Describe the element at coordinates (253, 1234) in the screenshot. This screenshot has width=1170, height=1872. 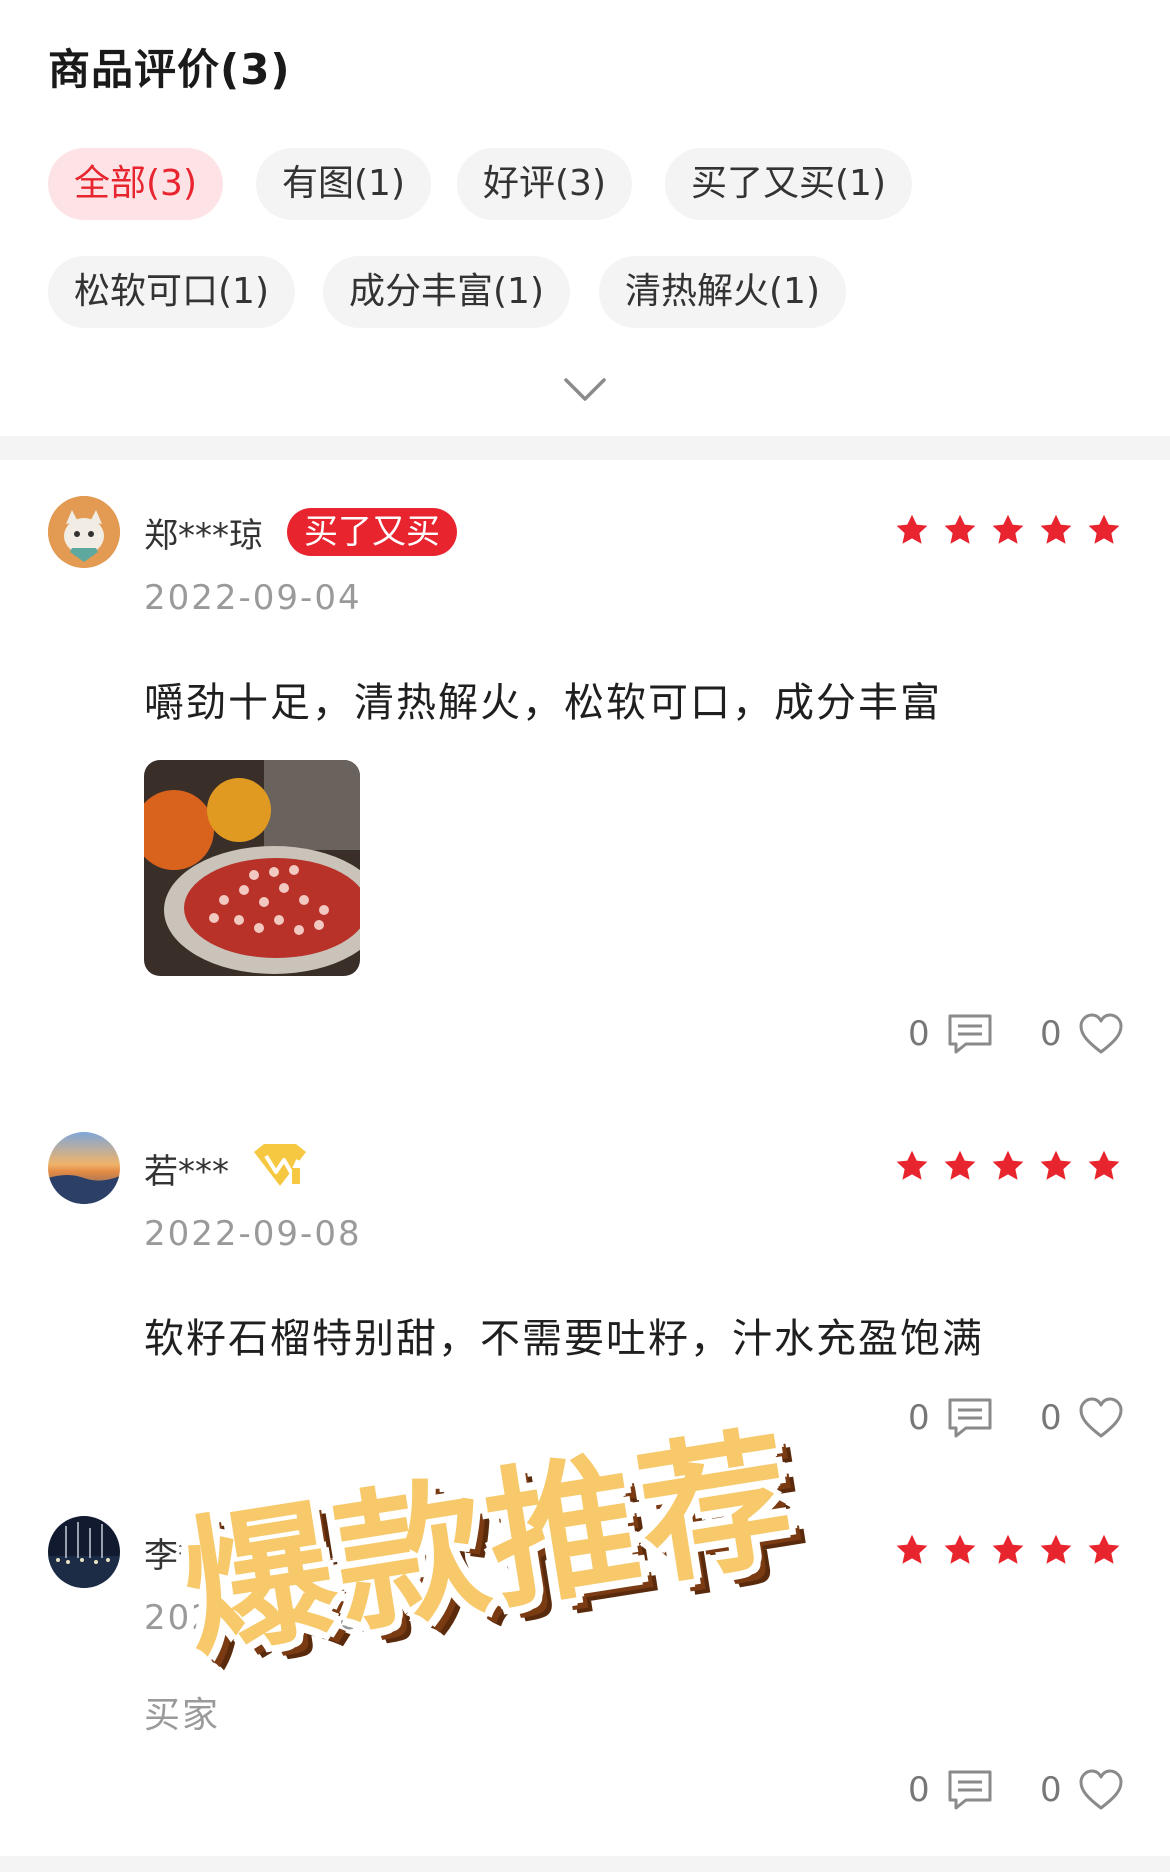
I see `review-date: 2022-09-08` at that location.